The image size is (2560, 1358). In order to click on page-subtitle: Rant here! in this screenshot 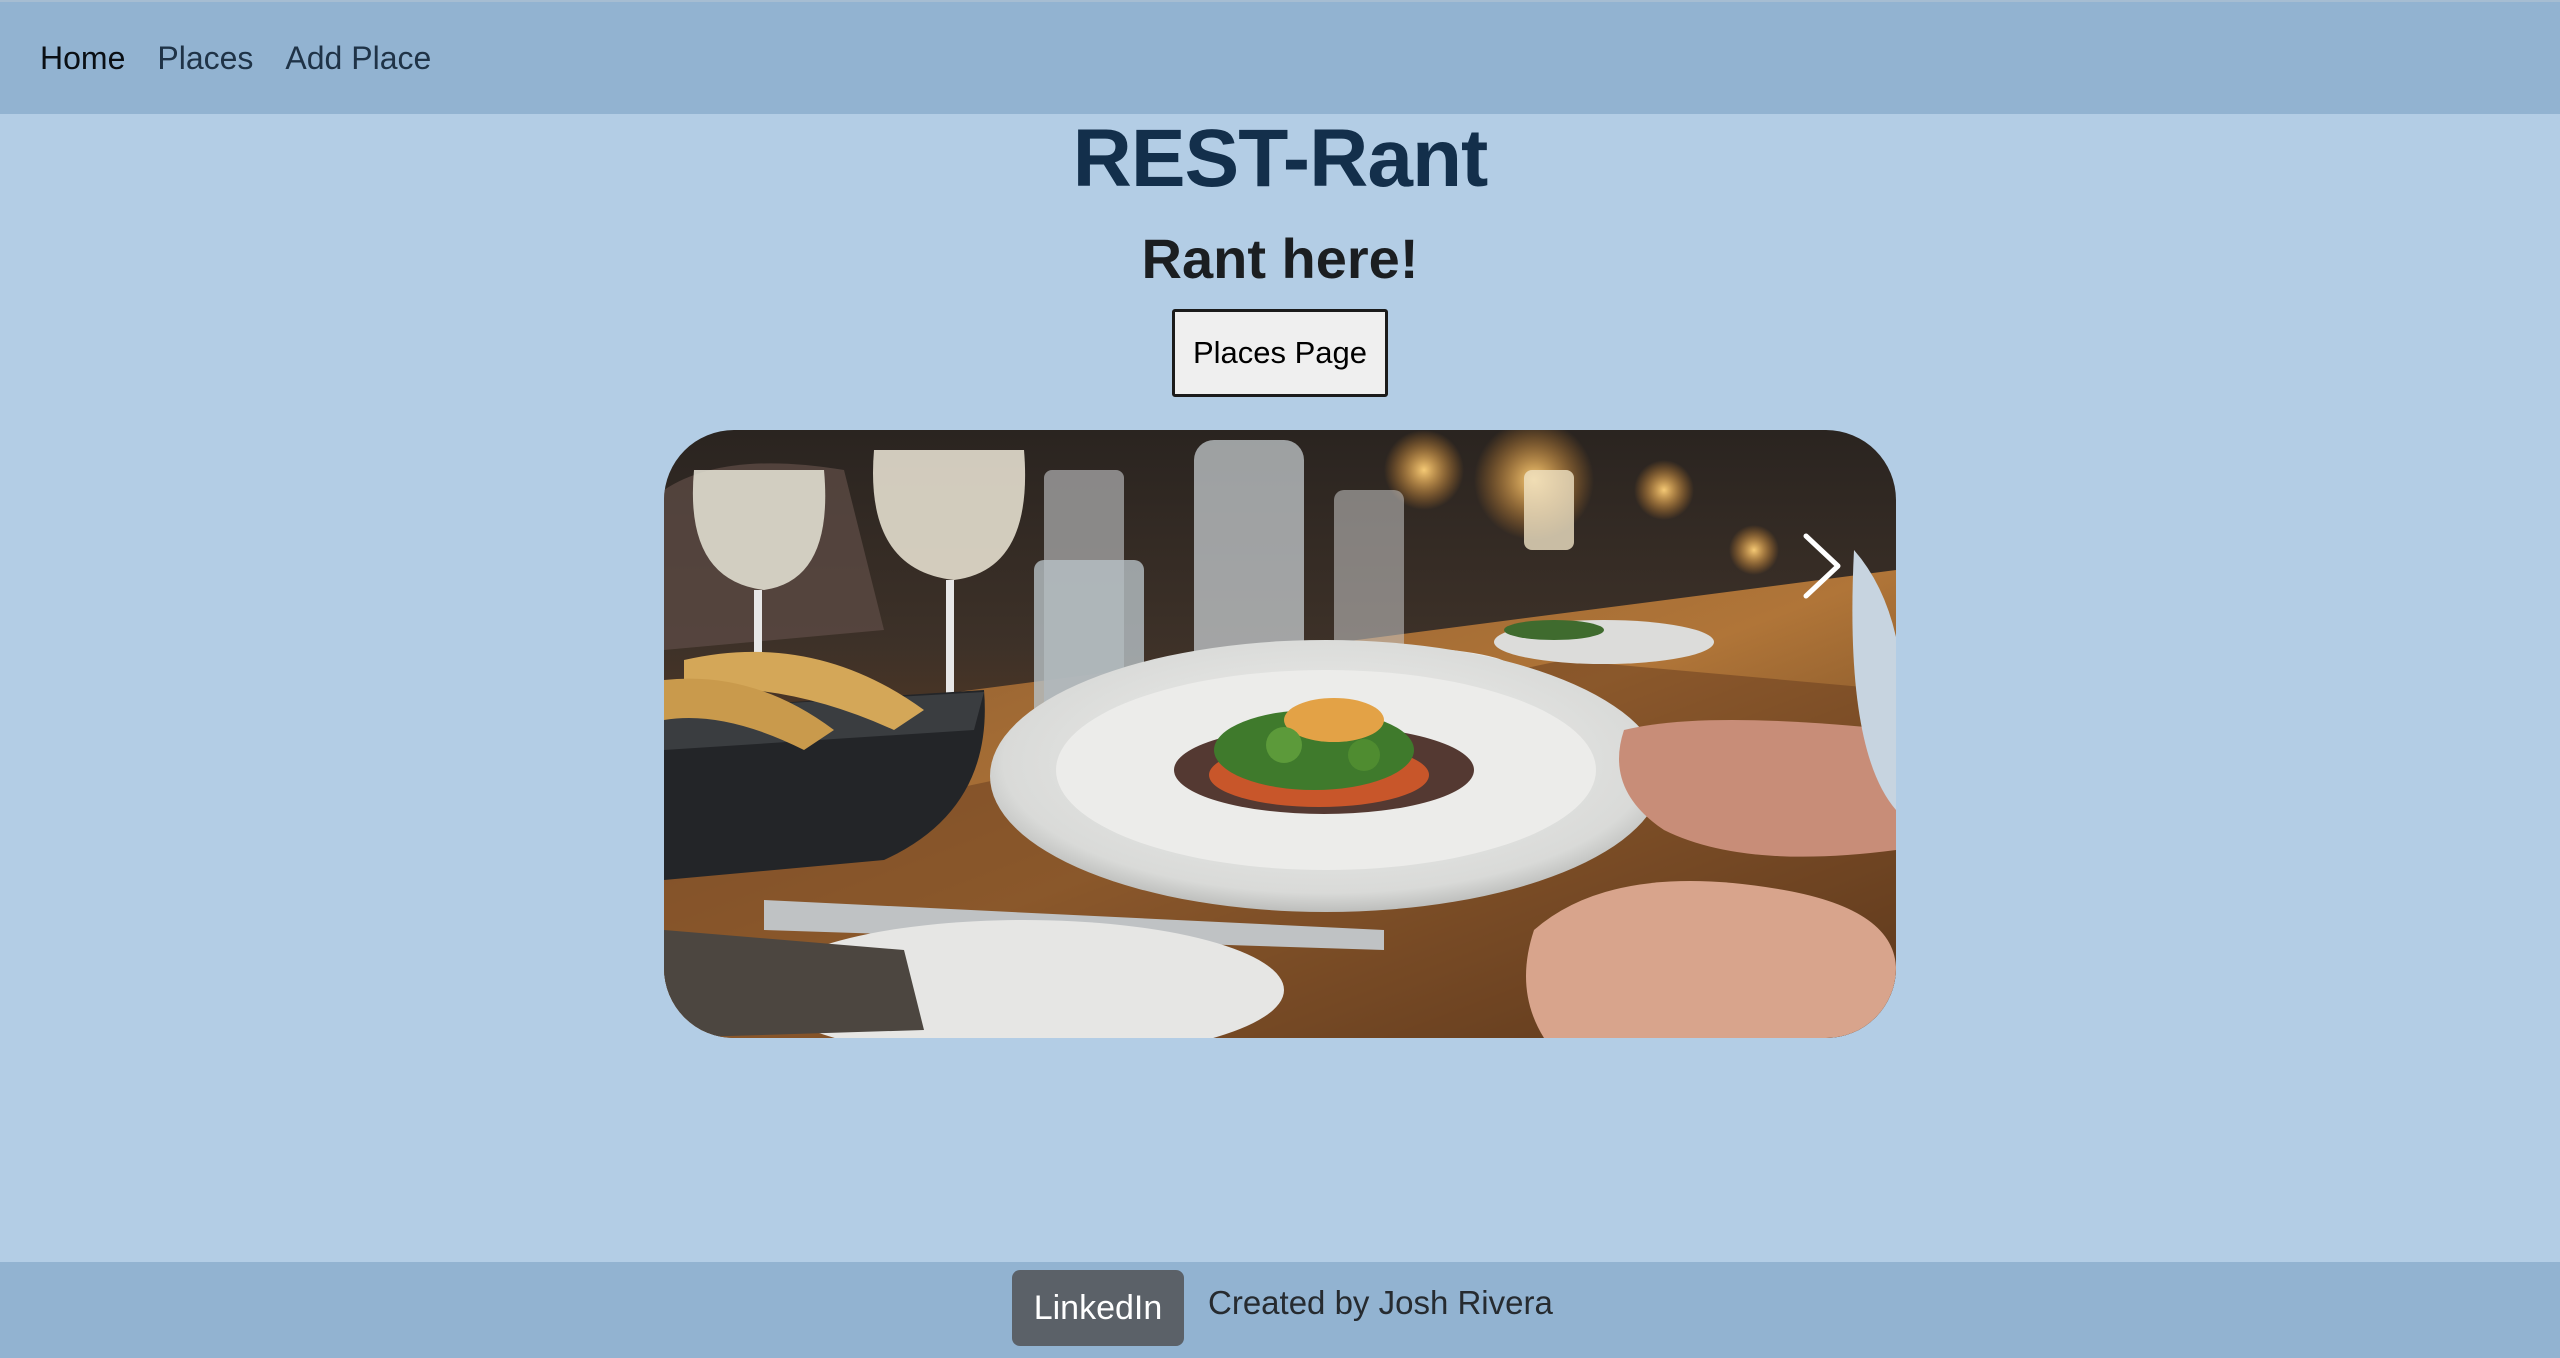, I will do `click(1280, 258)`.